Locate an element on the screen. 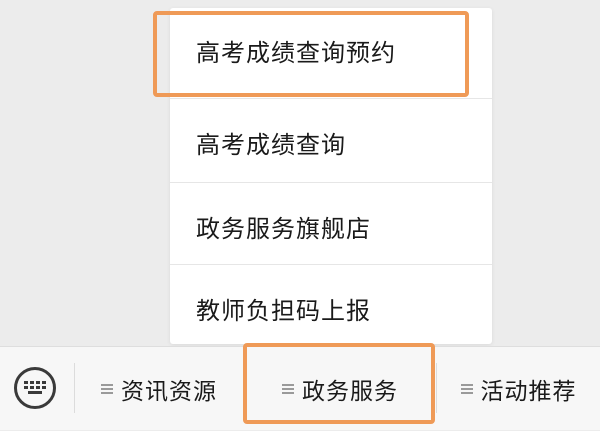 Image resolution: width=600 pixels, height=431 pixels. menu-tab-government-services: 政务服务 is located at coordinates (340, 389).